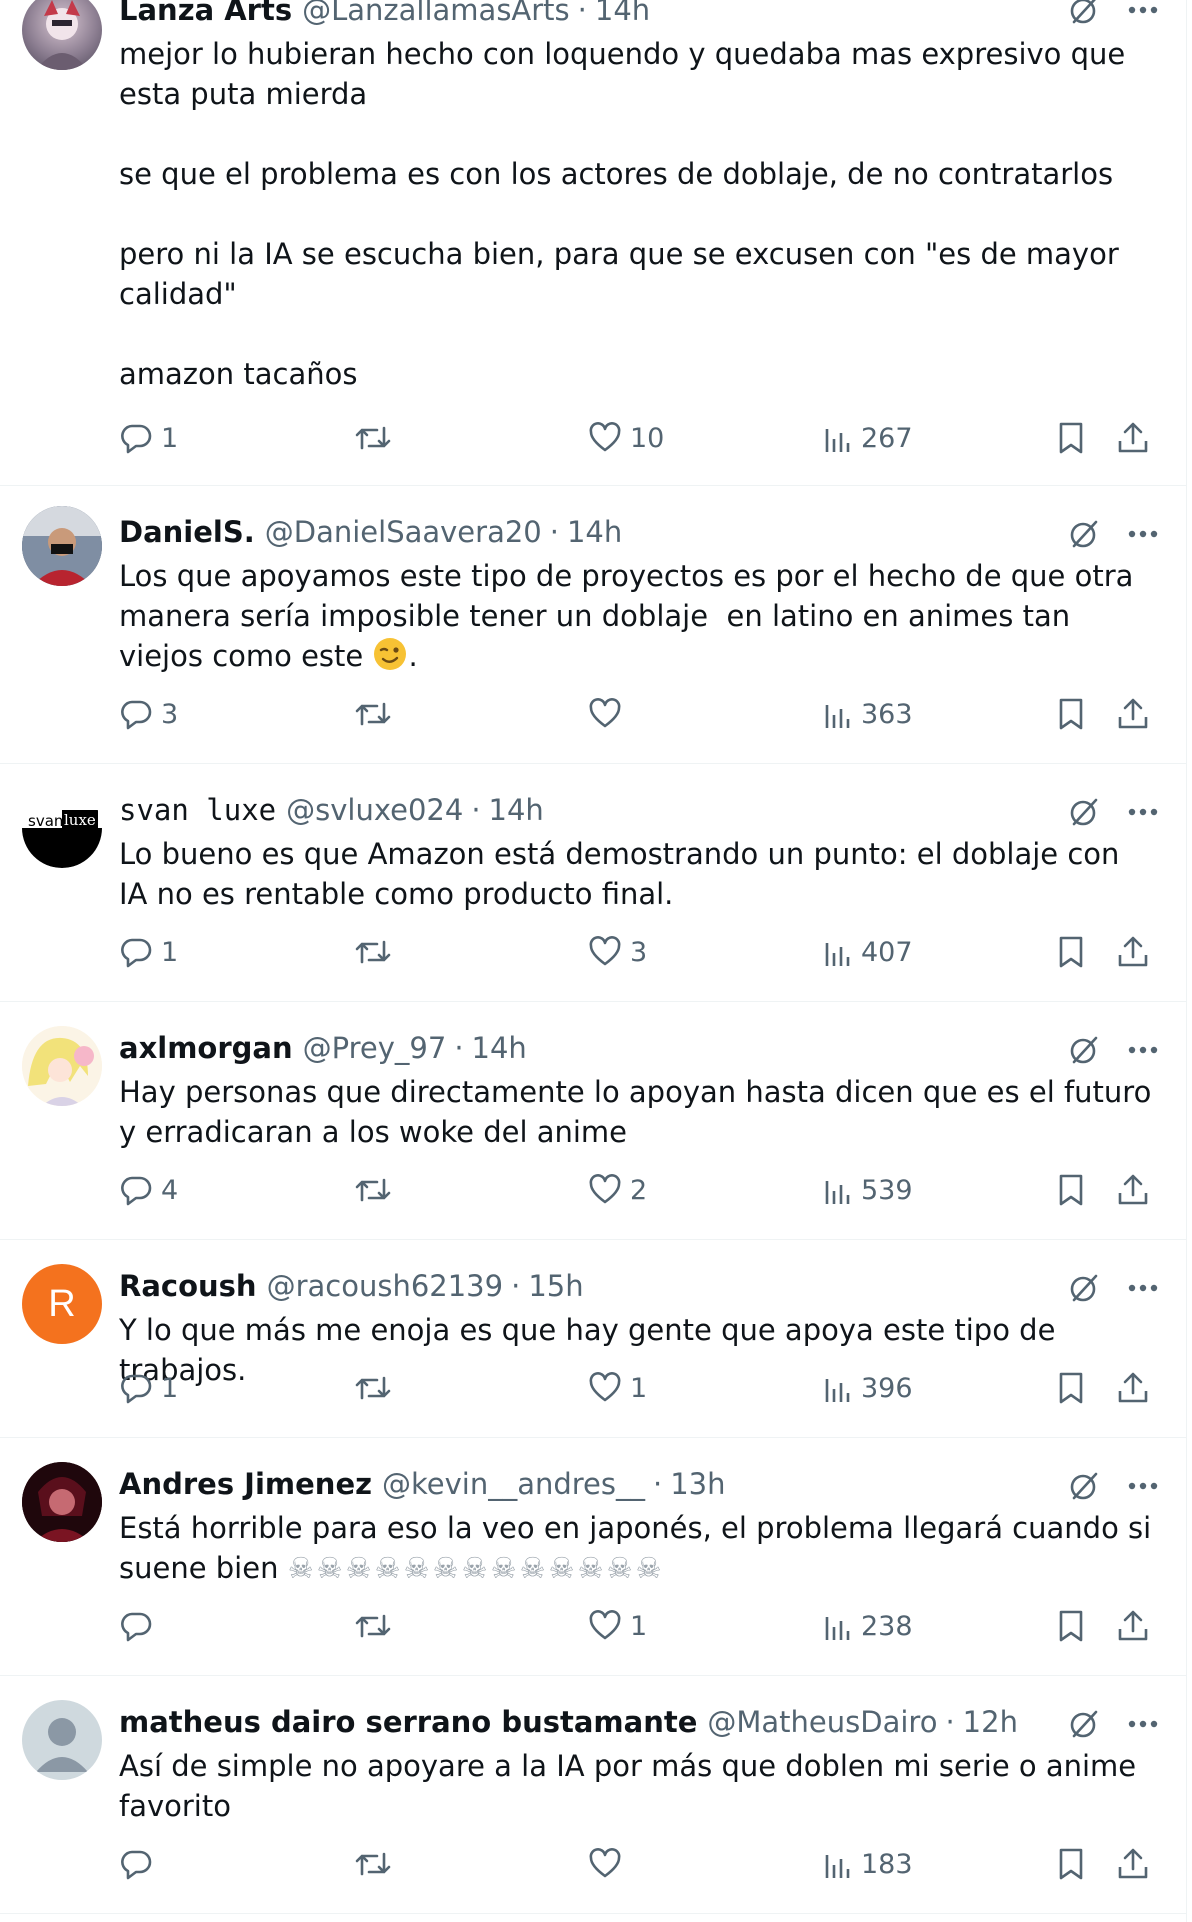  I want to click on views-button: 238, so click(868, 1626).